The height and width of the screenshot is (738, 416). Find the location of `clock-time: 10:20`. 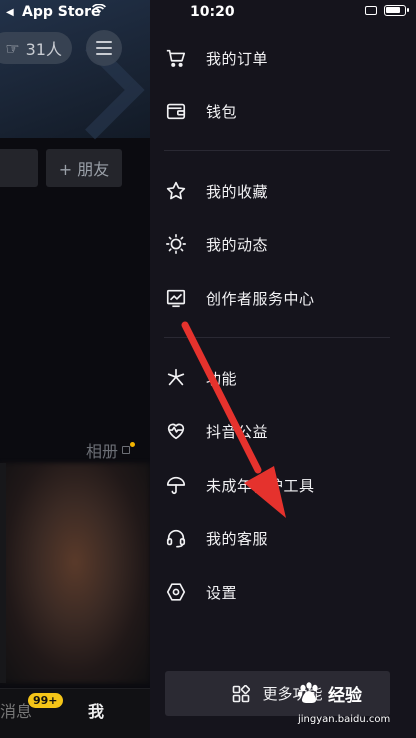

clock-time: 10:20 is located at coordinates (212, 12).